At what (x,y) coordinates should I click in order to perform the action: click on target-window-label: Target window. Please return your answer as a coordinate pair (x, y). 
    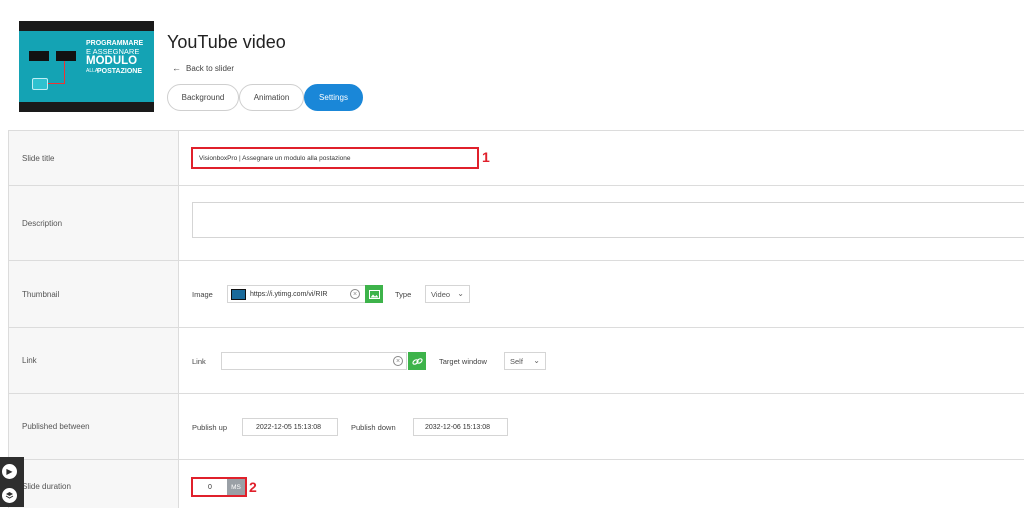
    Looking at the image, I should click on (463, 361).